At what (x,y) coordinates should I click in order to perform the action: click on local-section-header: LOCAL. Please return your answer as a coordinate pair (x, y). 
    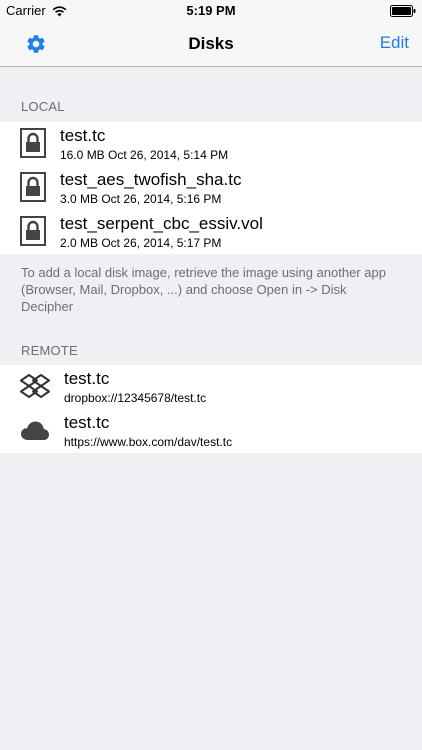
    Looking at the image, I should click on (43, 106).